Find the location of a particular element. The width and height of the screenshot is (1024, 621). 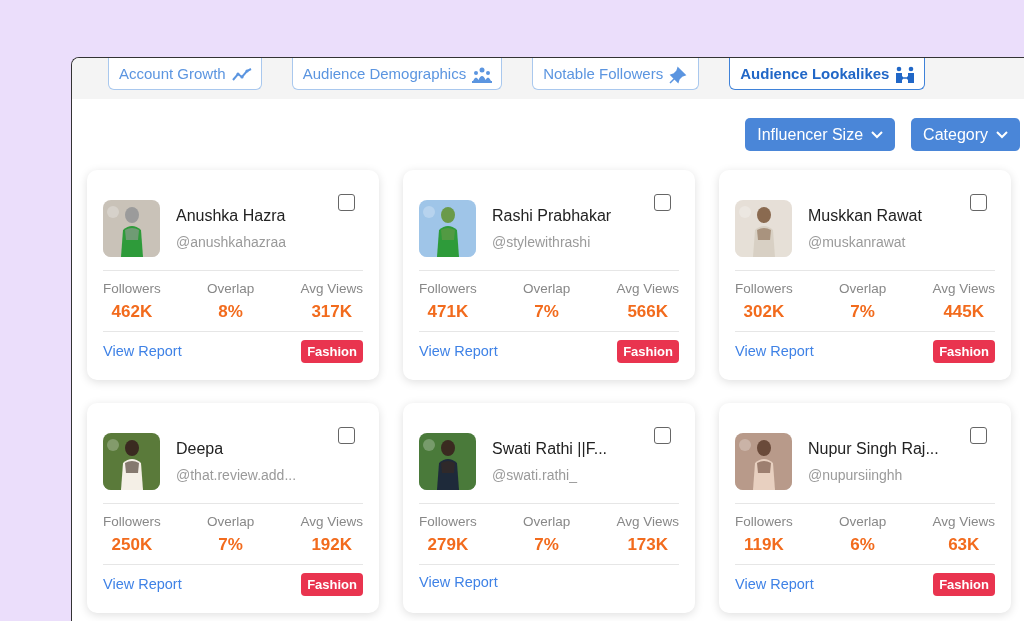

filter-dropdown: Influencer Size is located at coordinates (820, 134).